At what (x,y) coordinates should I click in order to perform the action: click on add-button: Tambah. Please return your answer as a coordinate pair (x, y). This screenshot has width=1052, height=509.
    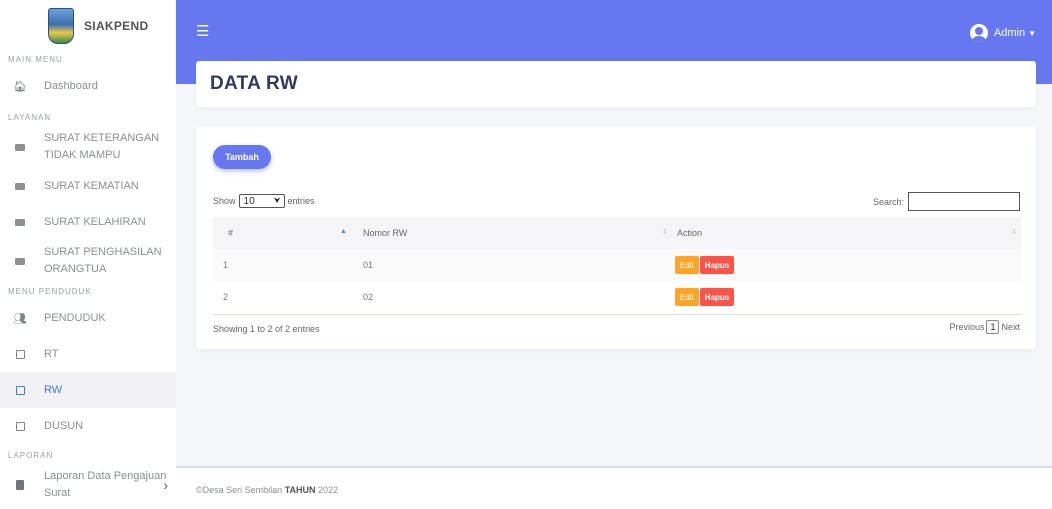
    Looking at the image, I should click on (242, 157).